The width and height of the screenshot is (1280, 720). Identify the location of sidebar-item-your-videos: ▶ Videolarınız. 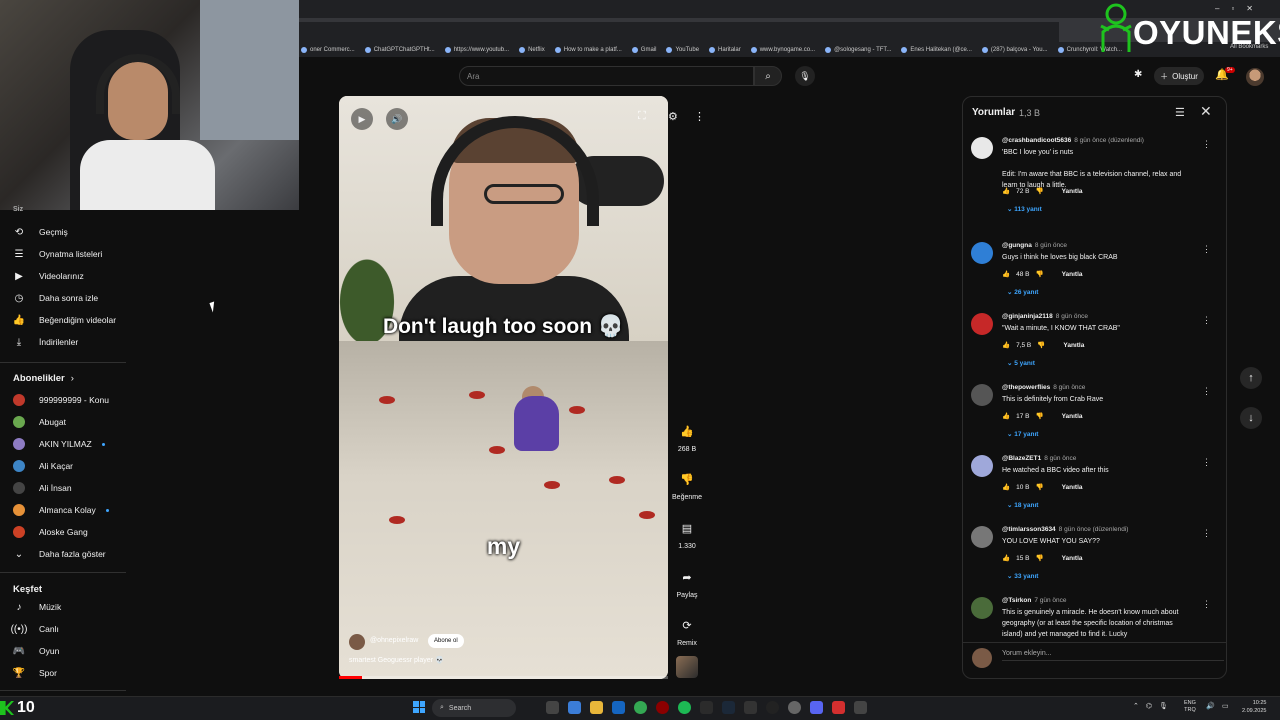
(48, 276).